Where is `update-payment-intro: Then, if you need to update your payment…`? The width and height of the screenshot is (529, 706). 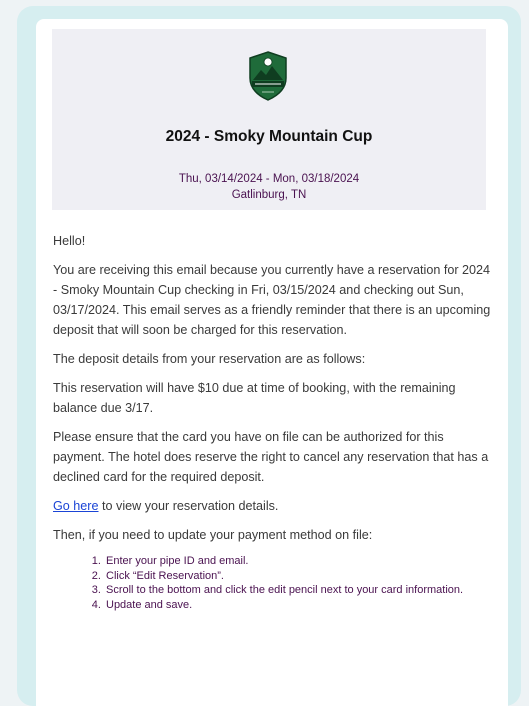
update-payment-intro: Then, if you need to update your payment… is located at coordinates (213, 535).